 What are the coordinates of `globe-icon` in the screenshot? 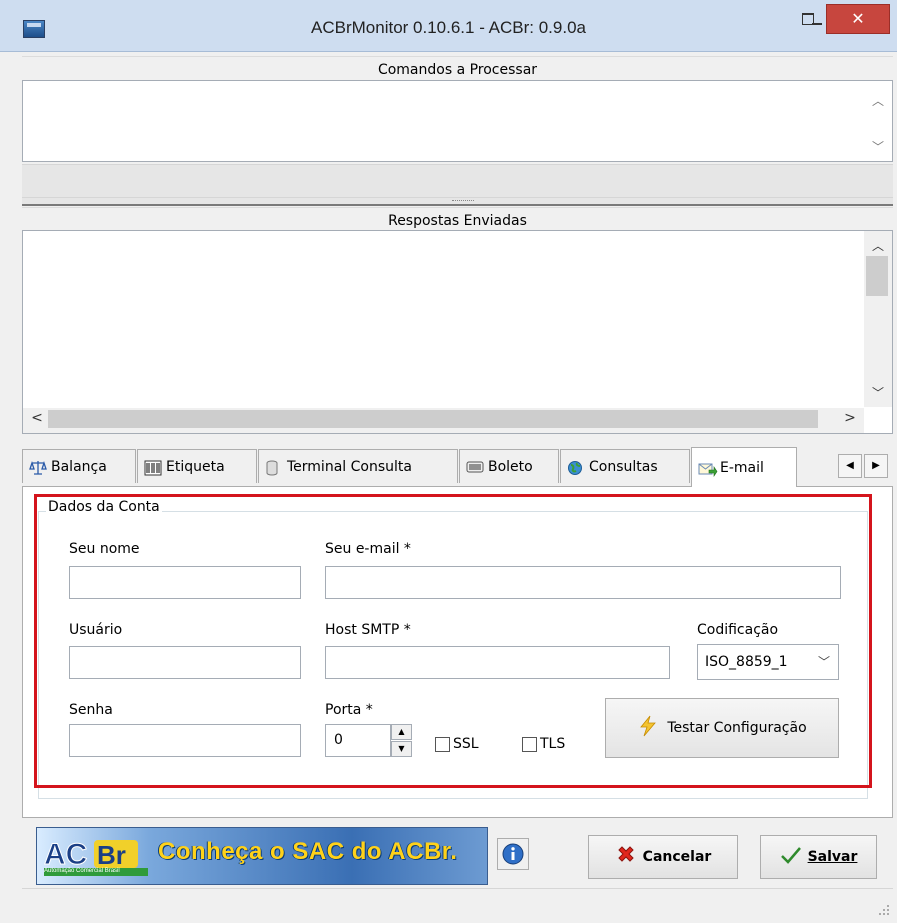 It's located at (575, 467).